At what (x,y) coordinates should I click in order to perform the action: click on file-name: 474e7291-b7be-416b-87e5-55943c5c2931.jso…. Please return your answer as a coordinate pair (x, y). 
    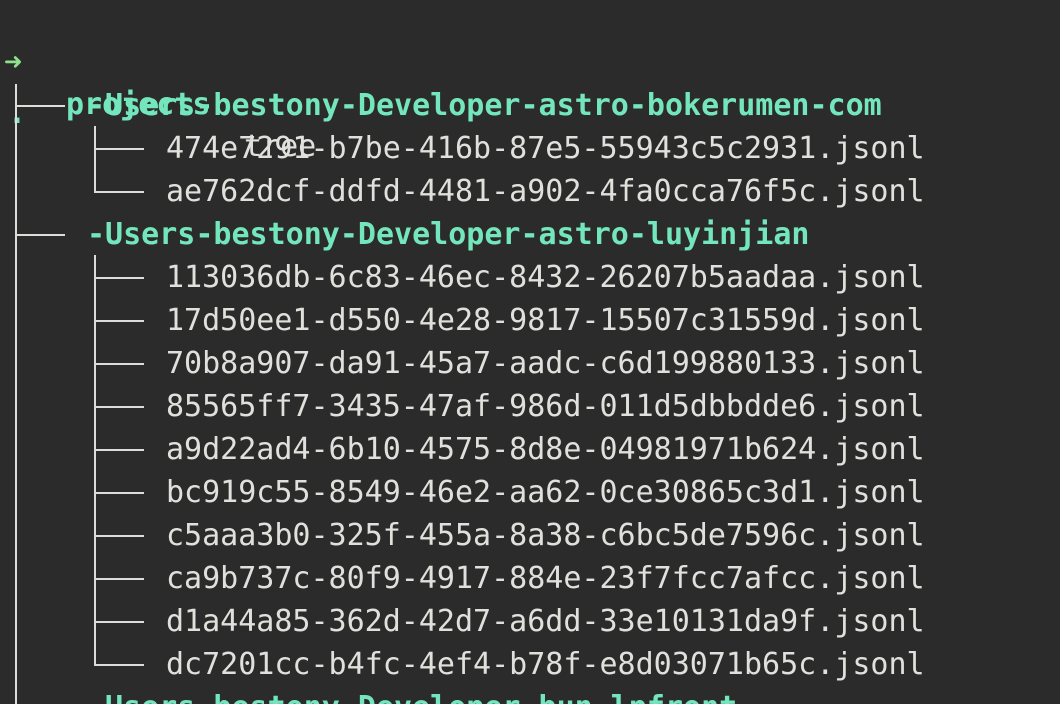
    Looking at the image, I should click on (545, 148).